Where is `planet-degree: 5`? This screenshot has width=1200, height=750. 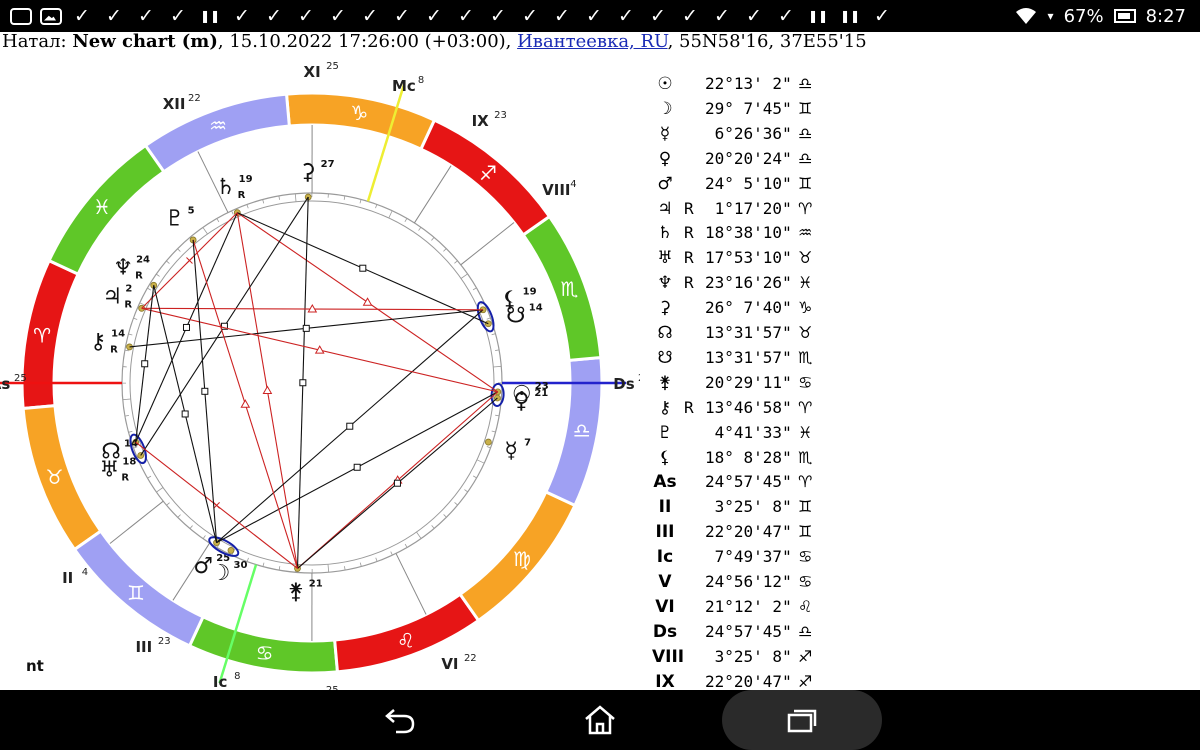
planet-degree: 5 is located at coordinates (191, 211).